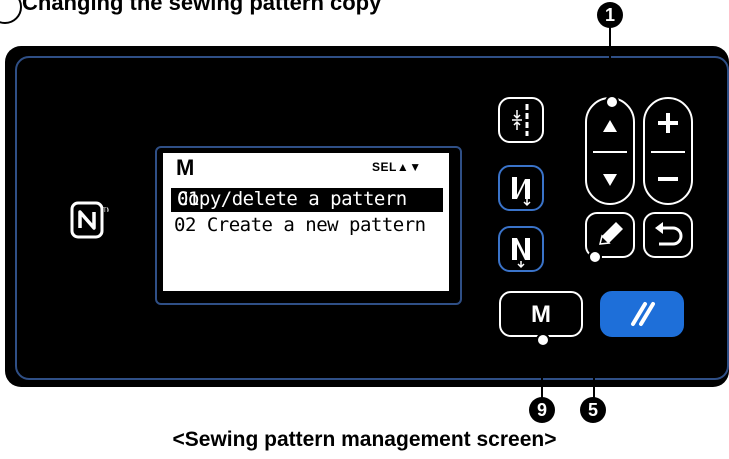  I want to click on heading-number-circle, so click(11, 12).